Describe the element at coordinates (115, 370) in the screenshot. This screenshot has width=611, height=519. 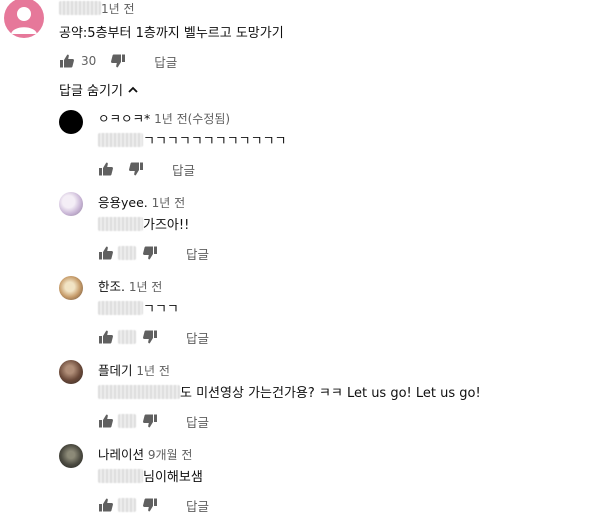
I see `reply-author: 플데기` at that location.